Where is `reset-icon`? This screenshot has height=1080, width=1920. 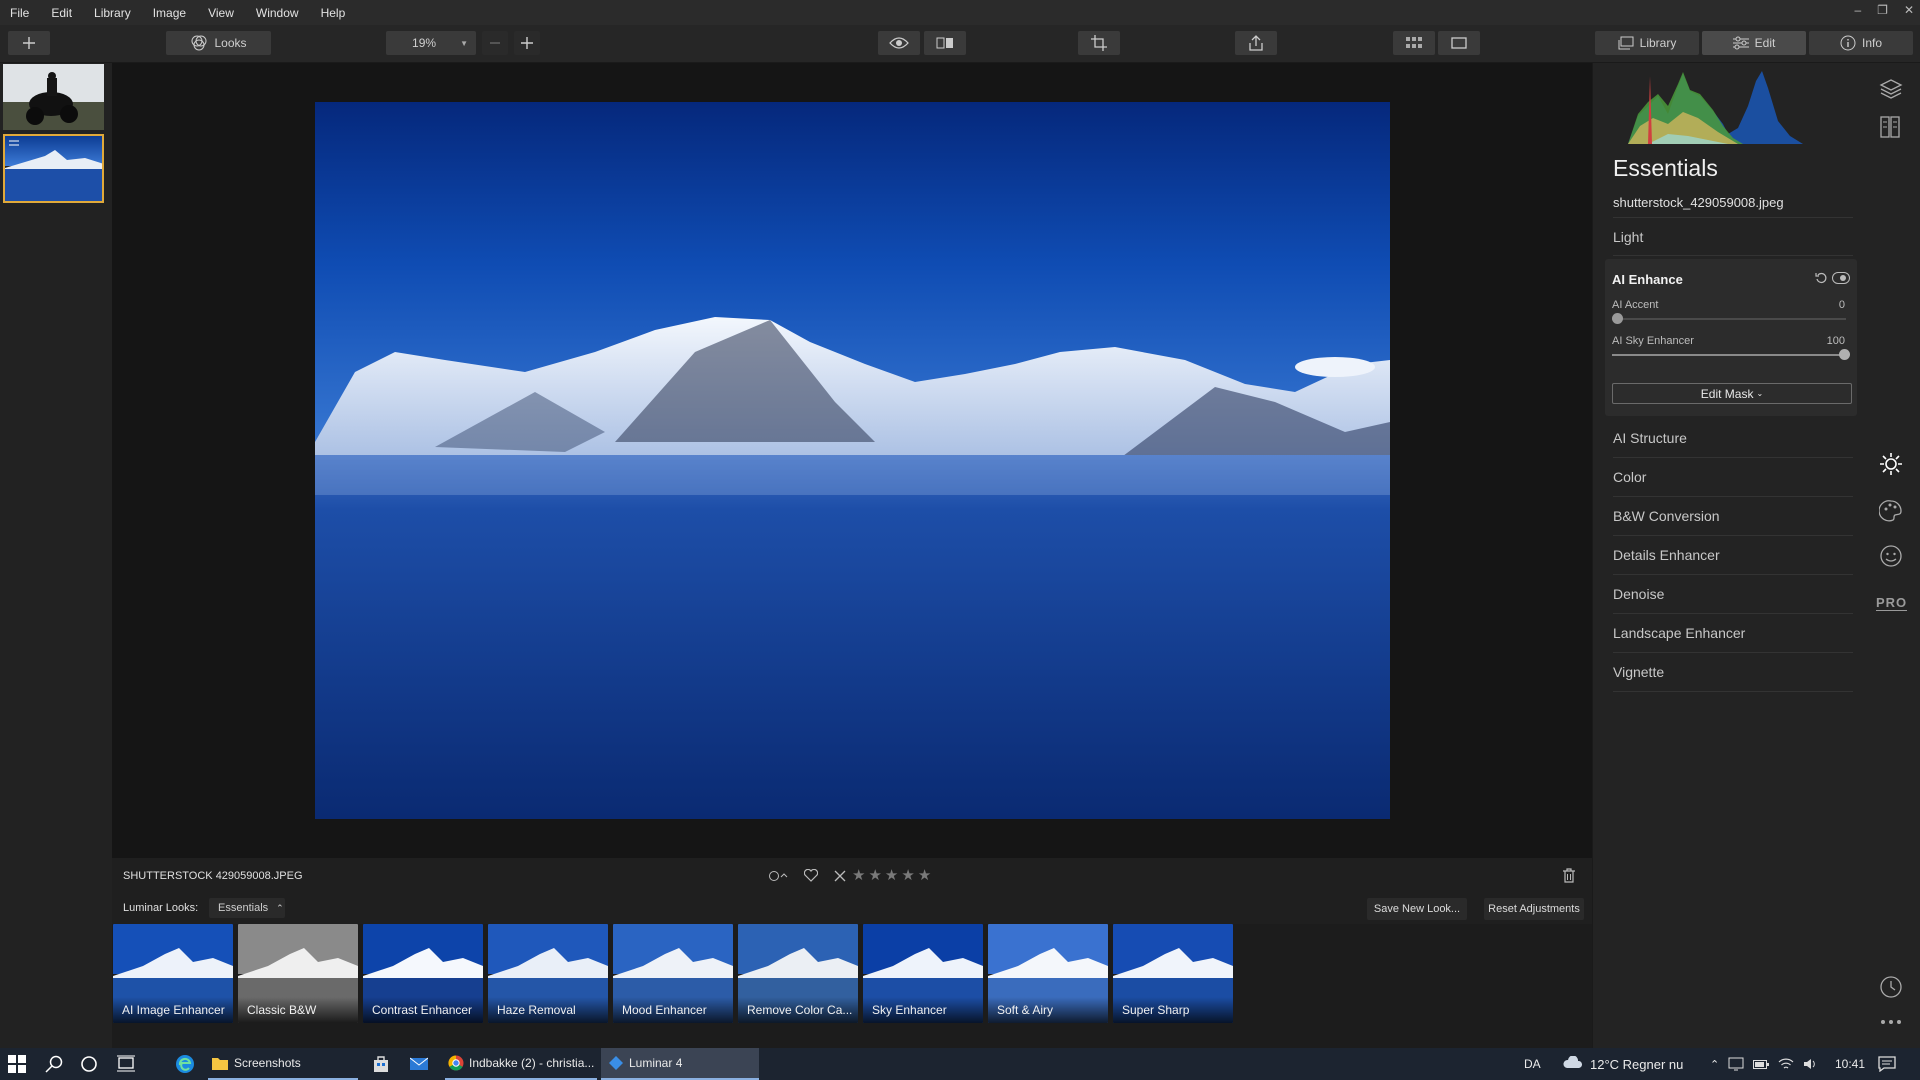 reset-icon is located at coordinates (1821, 278).